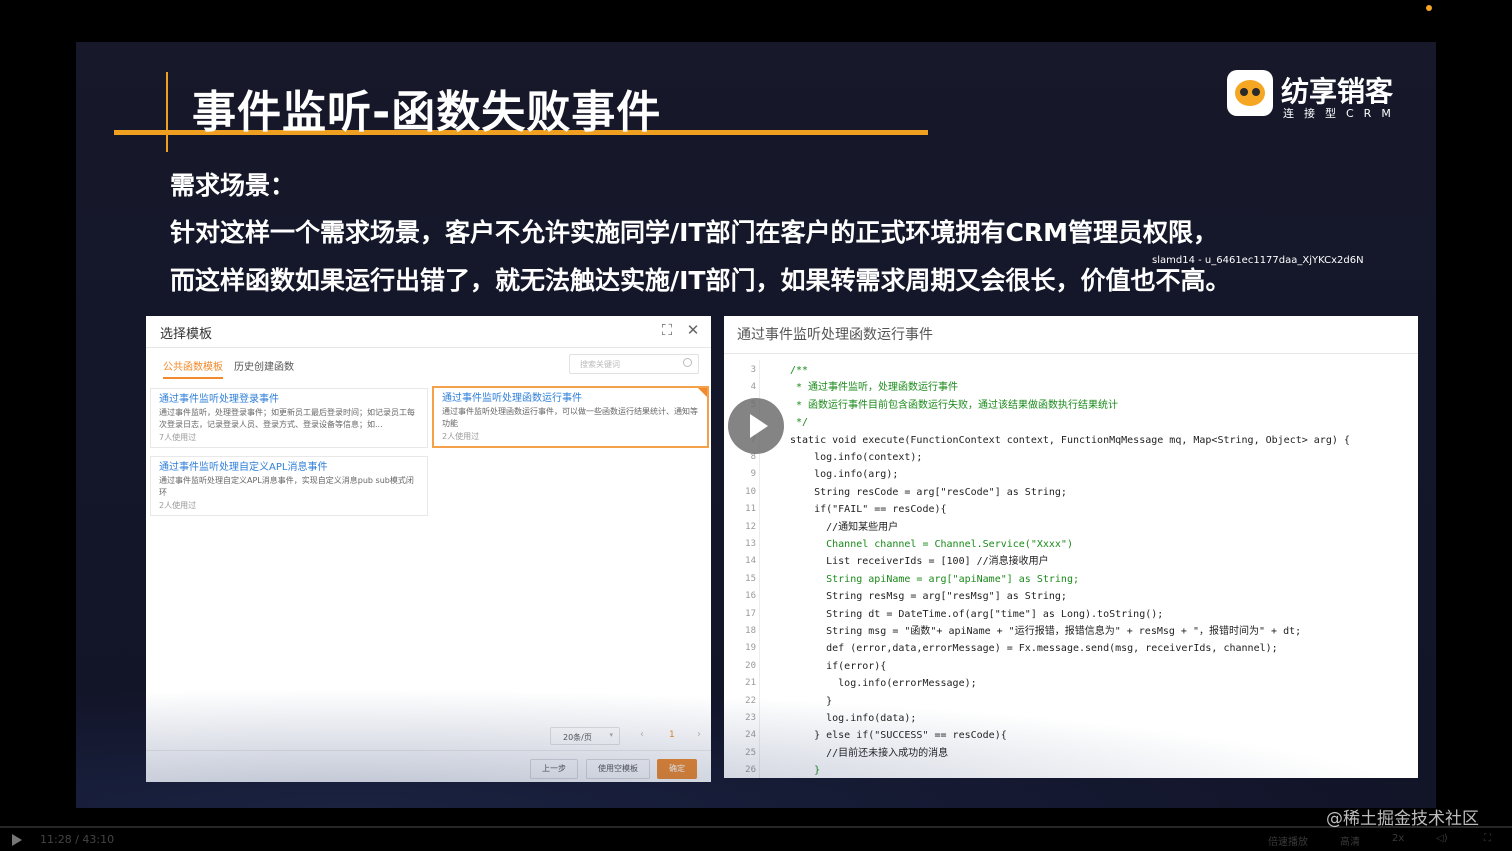 This screenshot has width=1512, height=851. I want to click on line-number: 10, so click(750, 491).